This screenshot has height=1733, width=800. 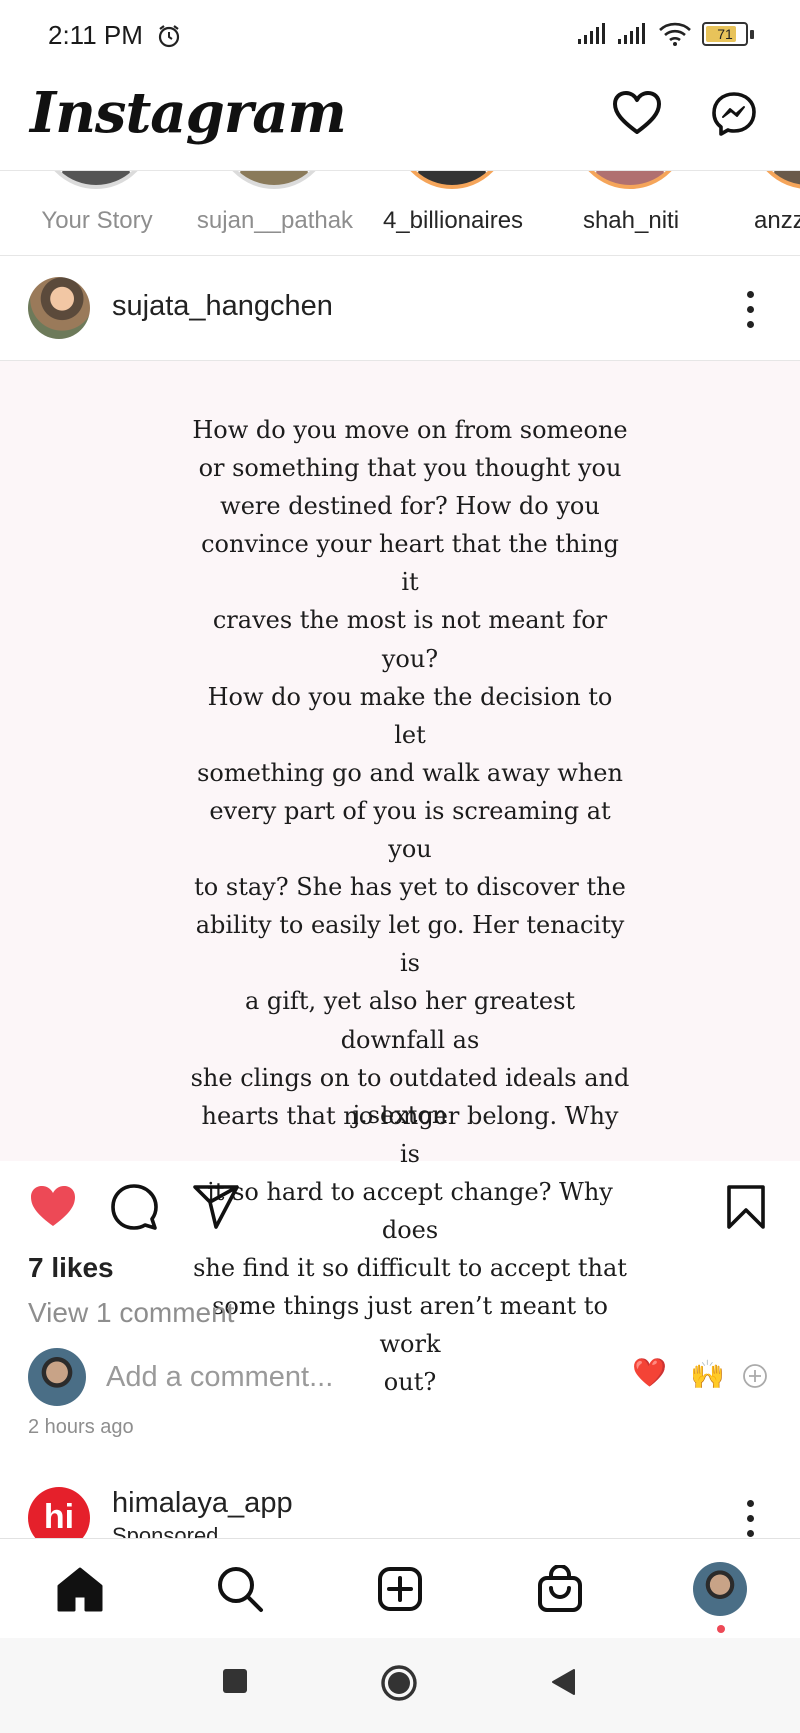 I want to click on quote-author: j.sexton, so click(x=400, y=1115).